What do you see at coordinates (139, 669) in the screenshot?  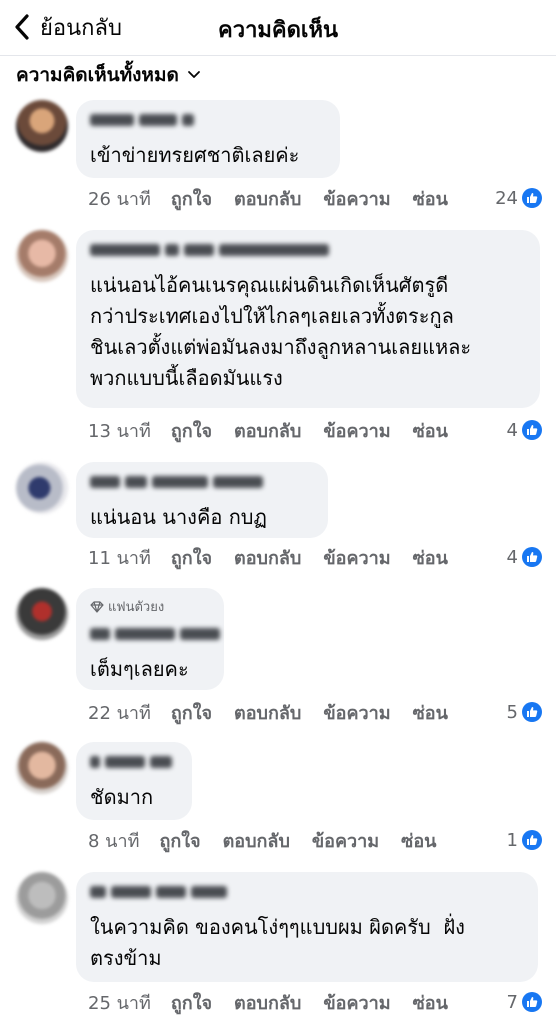 I see `comment-text: เต็มๆเลยคะ` at bounding box center [139, 669].